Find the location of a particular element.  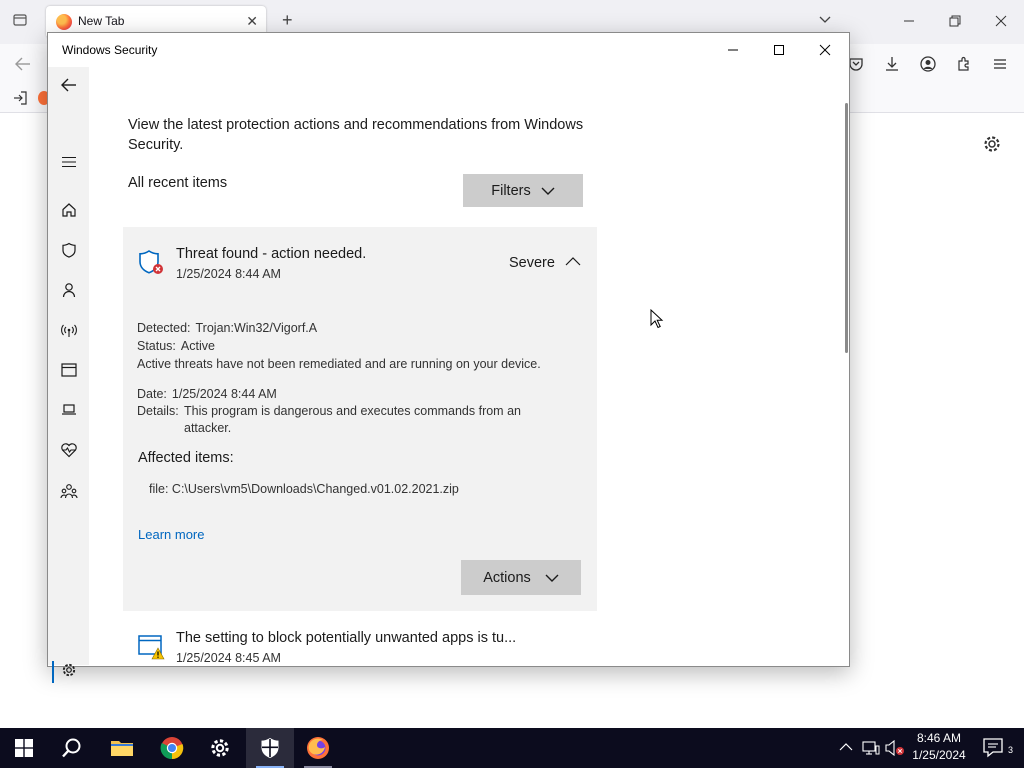

nav-app-browser-control is located at coordinates (68, 370).